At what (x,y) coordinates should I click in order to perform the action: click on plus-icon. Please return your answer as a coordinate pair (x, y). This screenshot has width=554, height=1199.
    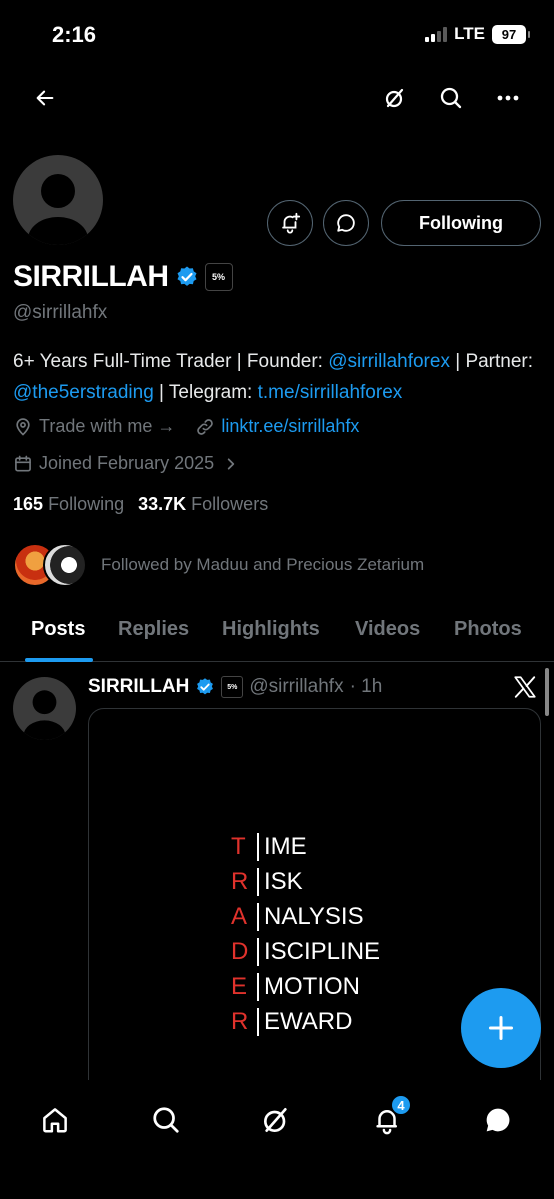
    Looking at the image, I should click on (501, 1028).